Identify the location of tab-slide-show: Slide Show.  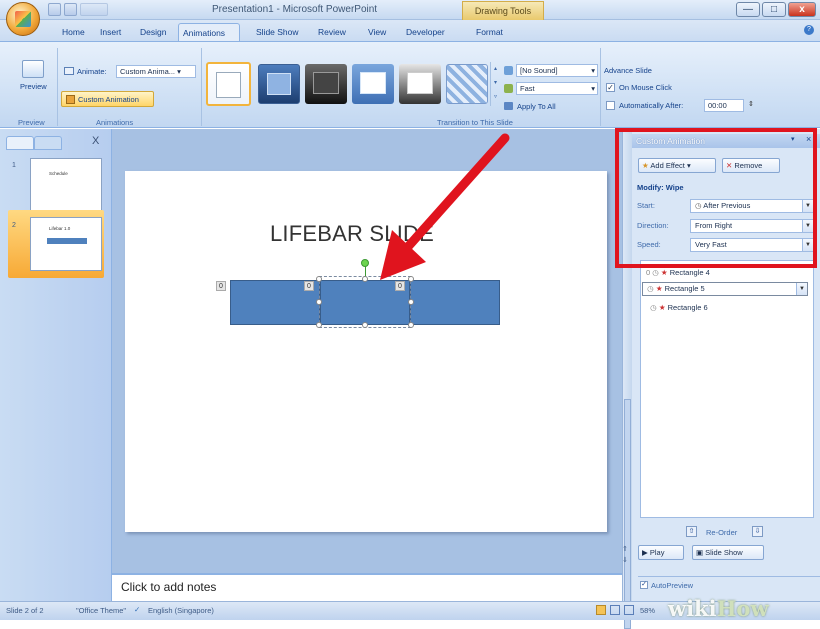
(277, 32).